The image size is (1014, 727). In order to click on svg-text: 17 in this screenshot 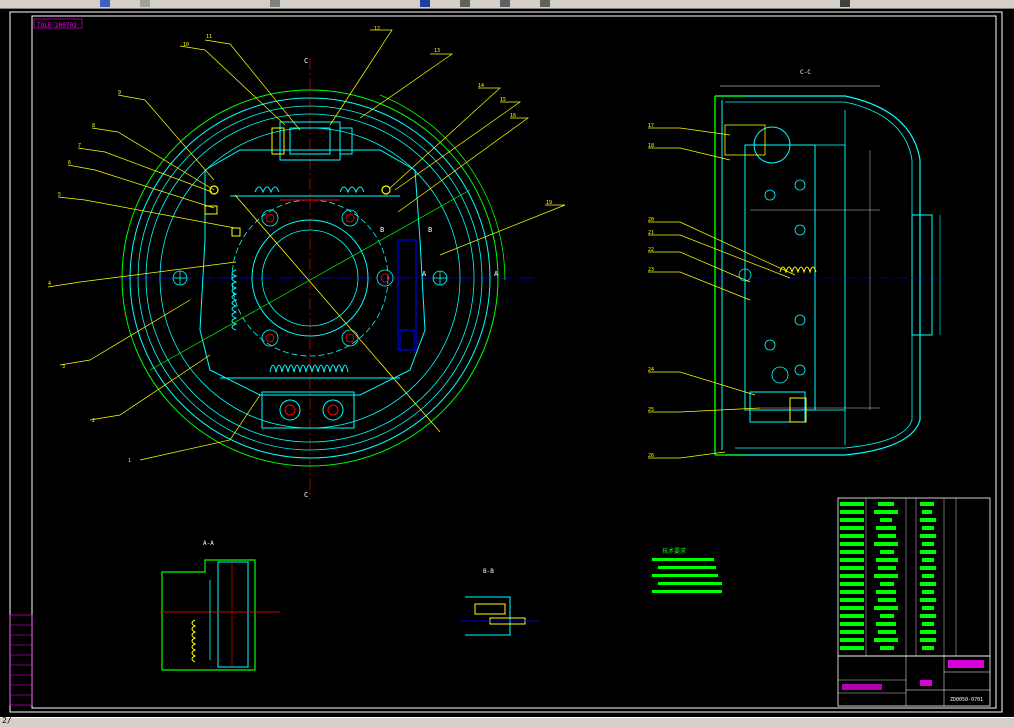, I will do `click(651, 126)`.